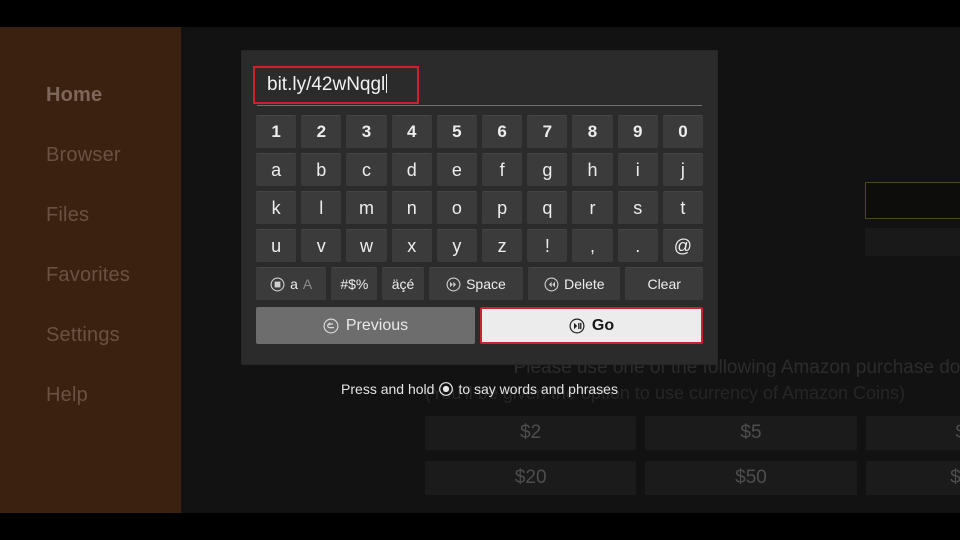 The height and width of the screenshot is (540, 960). Describe the element at coordinates (411, 207) in the screenshot. I see `key-n: n` at that location.